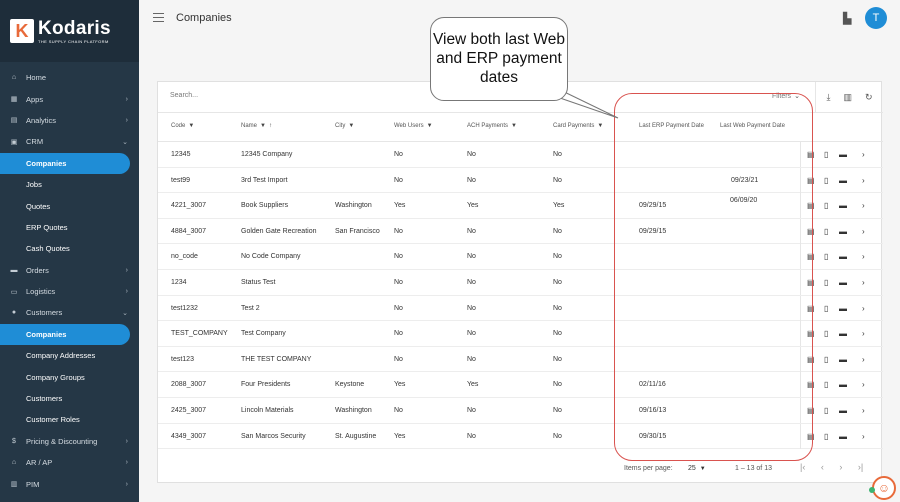 This screenshot has width=900, height=502. Describe the element at coordinates (69, 120) in the screenshot. I see `sidebar-item-analytics: ▤ Analytics ›` at that location.